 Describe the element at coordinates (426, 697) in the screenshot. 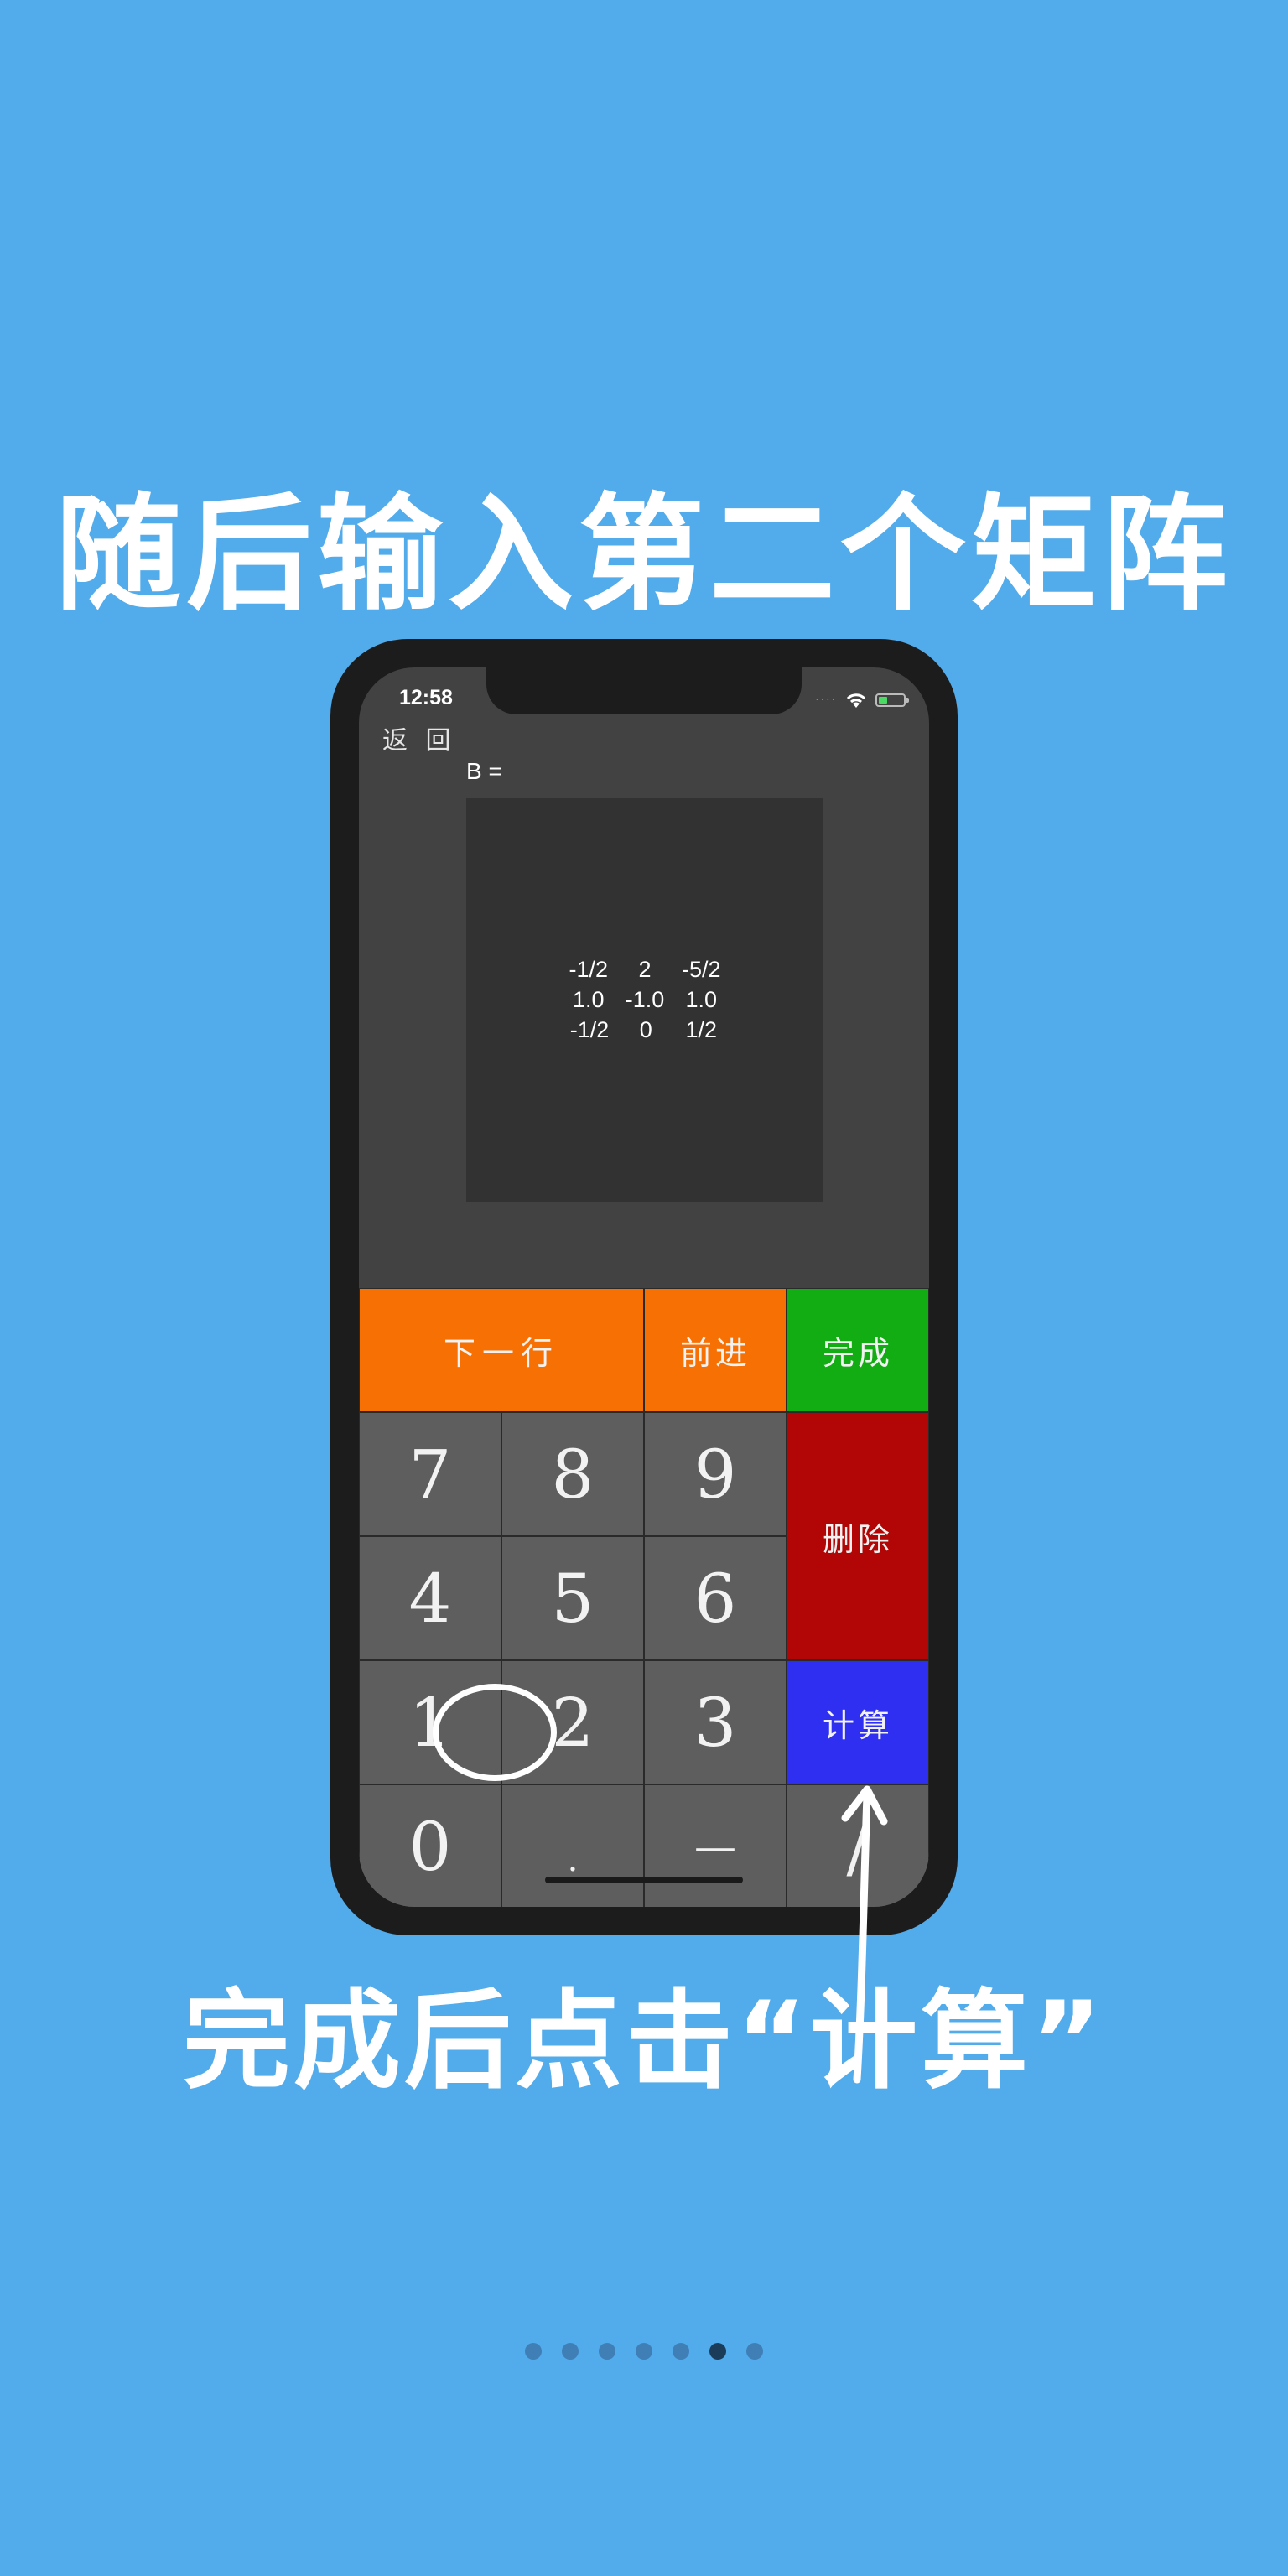

I see `status-time: 12:58` at that location.